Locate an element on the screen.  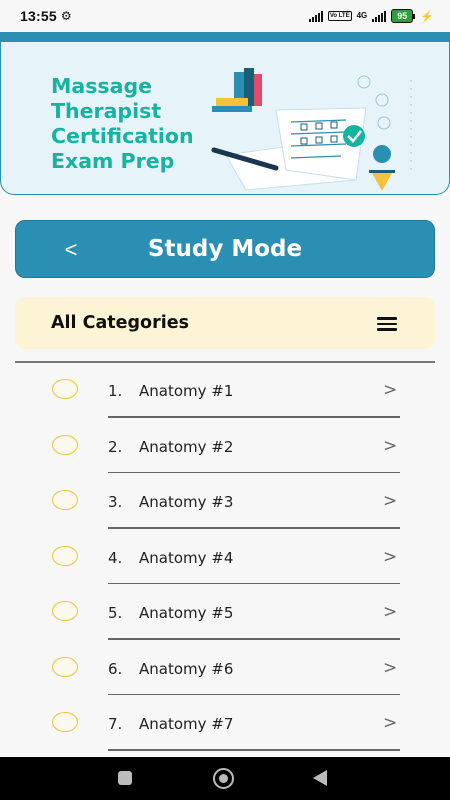
item-number: 3. is located at coordinates (115, 502).